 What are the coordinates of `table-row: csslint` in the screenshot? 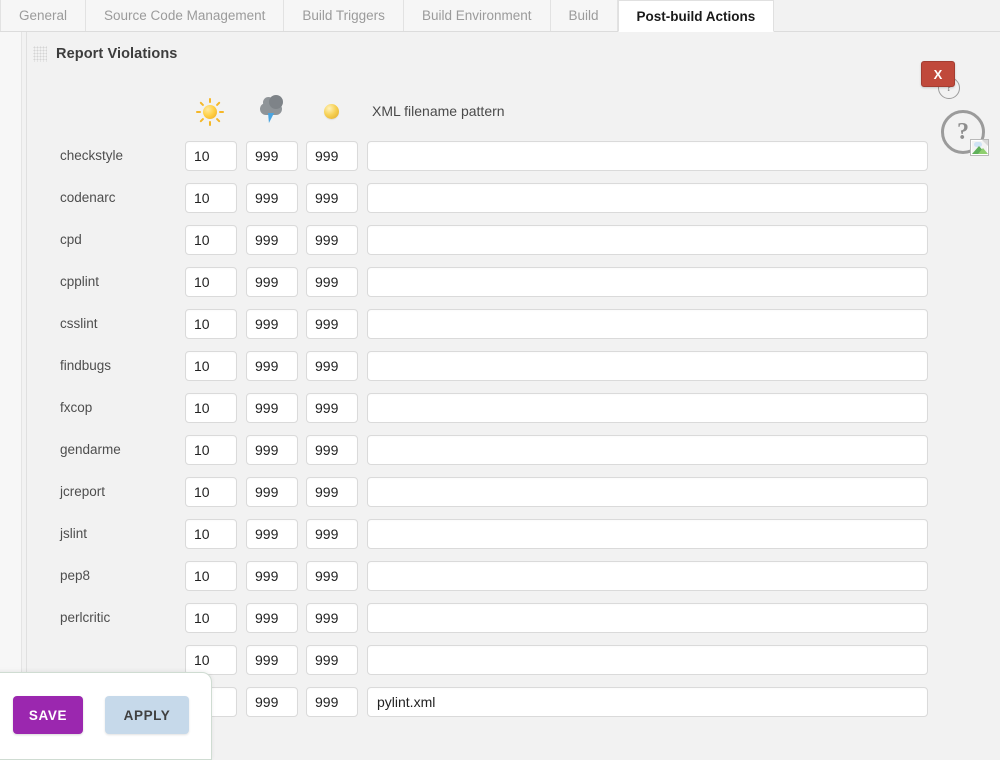 It's located at (513, 325).